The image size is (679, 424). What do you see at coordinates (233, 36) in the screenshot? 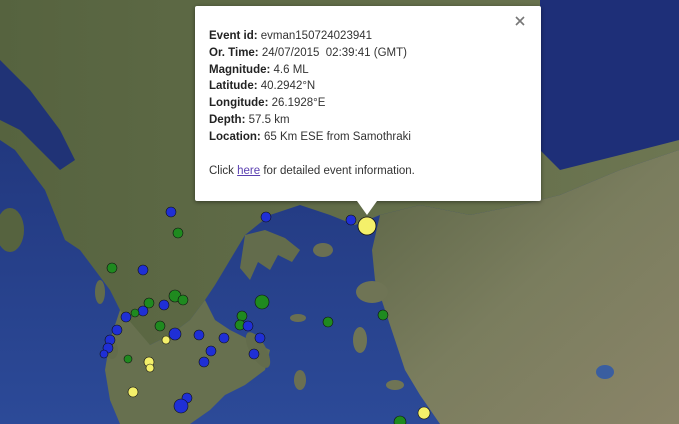
I see `event-id-label: Event id:` at bounding box center [233, 36].